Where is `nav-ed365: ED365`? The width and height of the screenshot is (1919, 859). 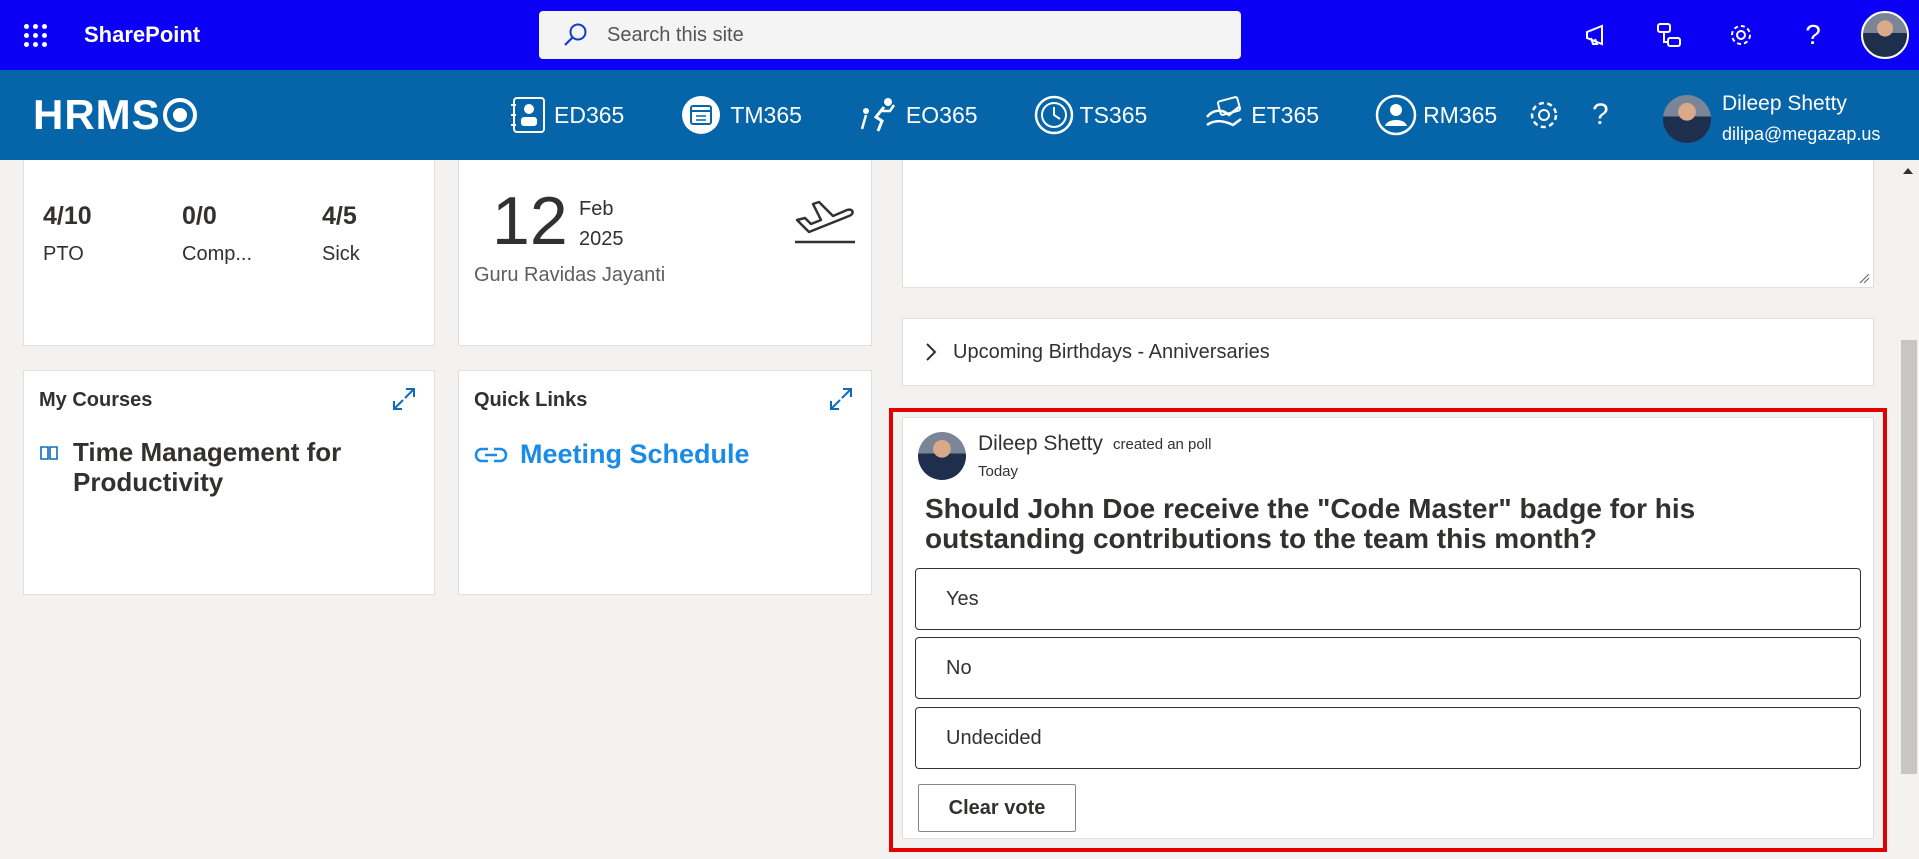
nav-ed365: ED365 is located at coordinates (567, 115).